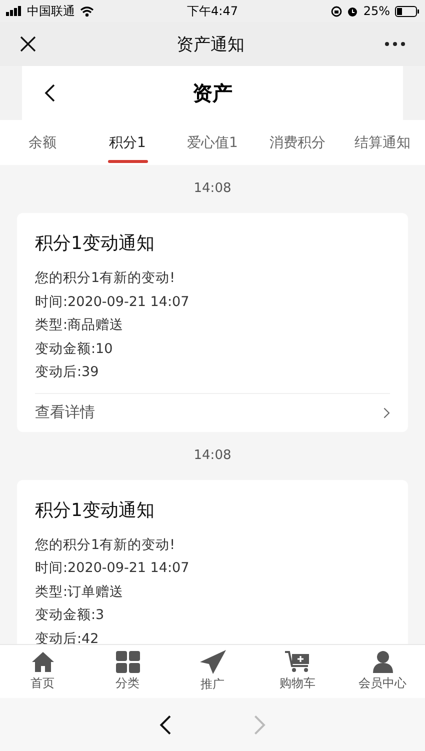  I want to click on battery-percent: 25%, so click(376, 11).